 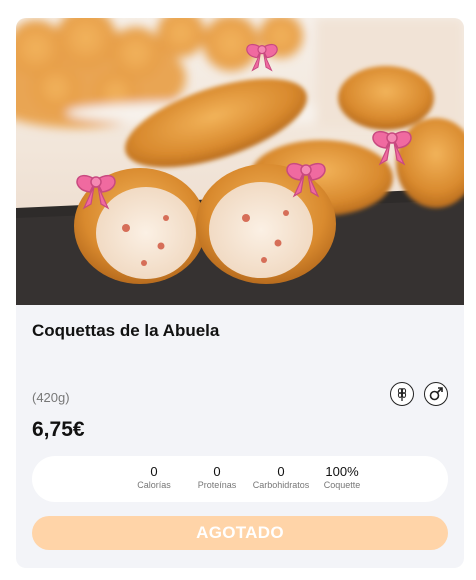 I want to click on nutrition-label: Calorías, so click(x=154, y=485).